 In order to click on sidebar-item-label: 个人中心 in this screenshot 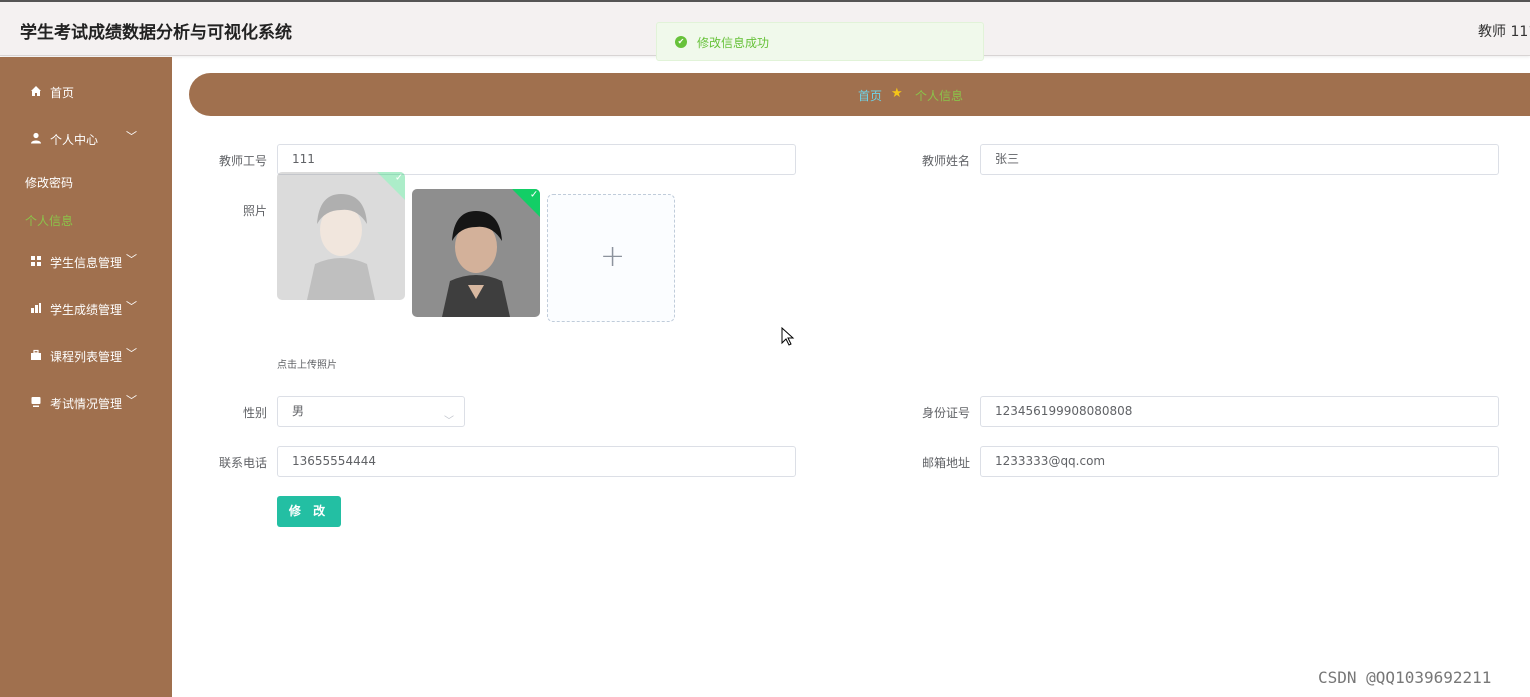, I will do `click(74, 140)`.